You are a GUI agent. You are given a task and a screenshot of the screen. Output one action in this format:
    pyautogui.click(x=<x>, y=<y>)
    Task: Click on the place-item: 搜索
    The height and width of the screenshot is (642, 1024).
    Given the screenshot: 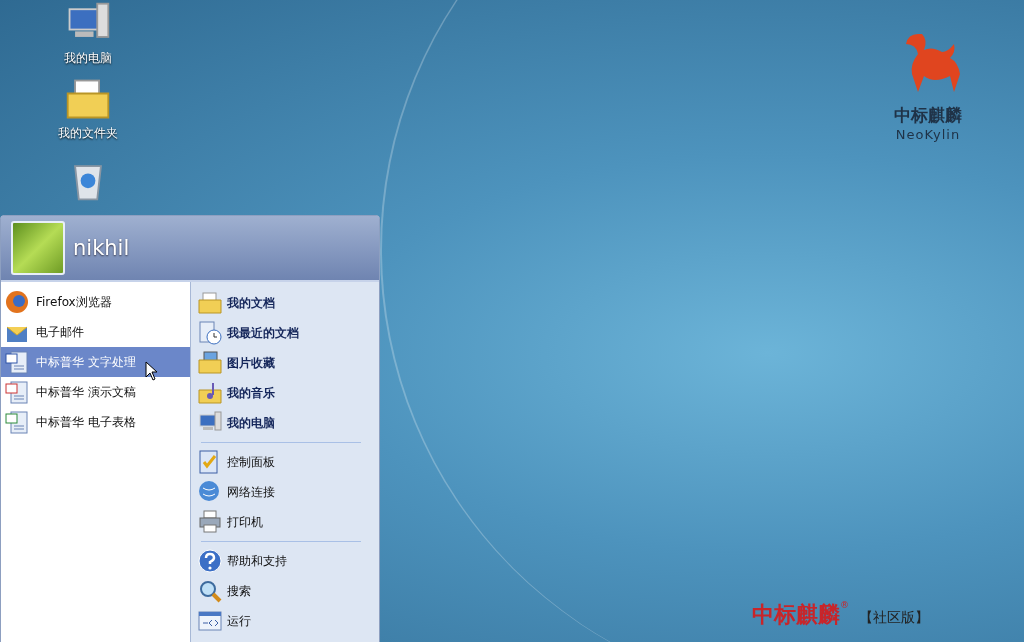 What is the action you would take?
    pyautogui.click(x=284, y=591)
    